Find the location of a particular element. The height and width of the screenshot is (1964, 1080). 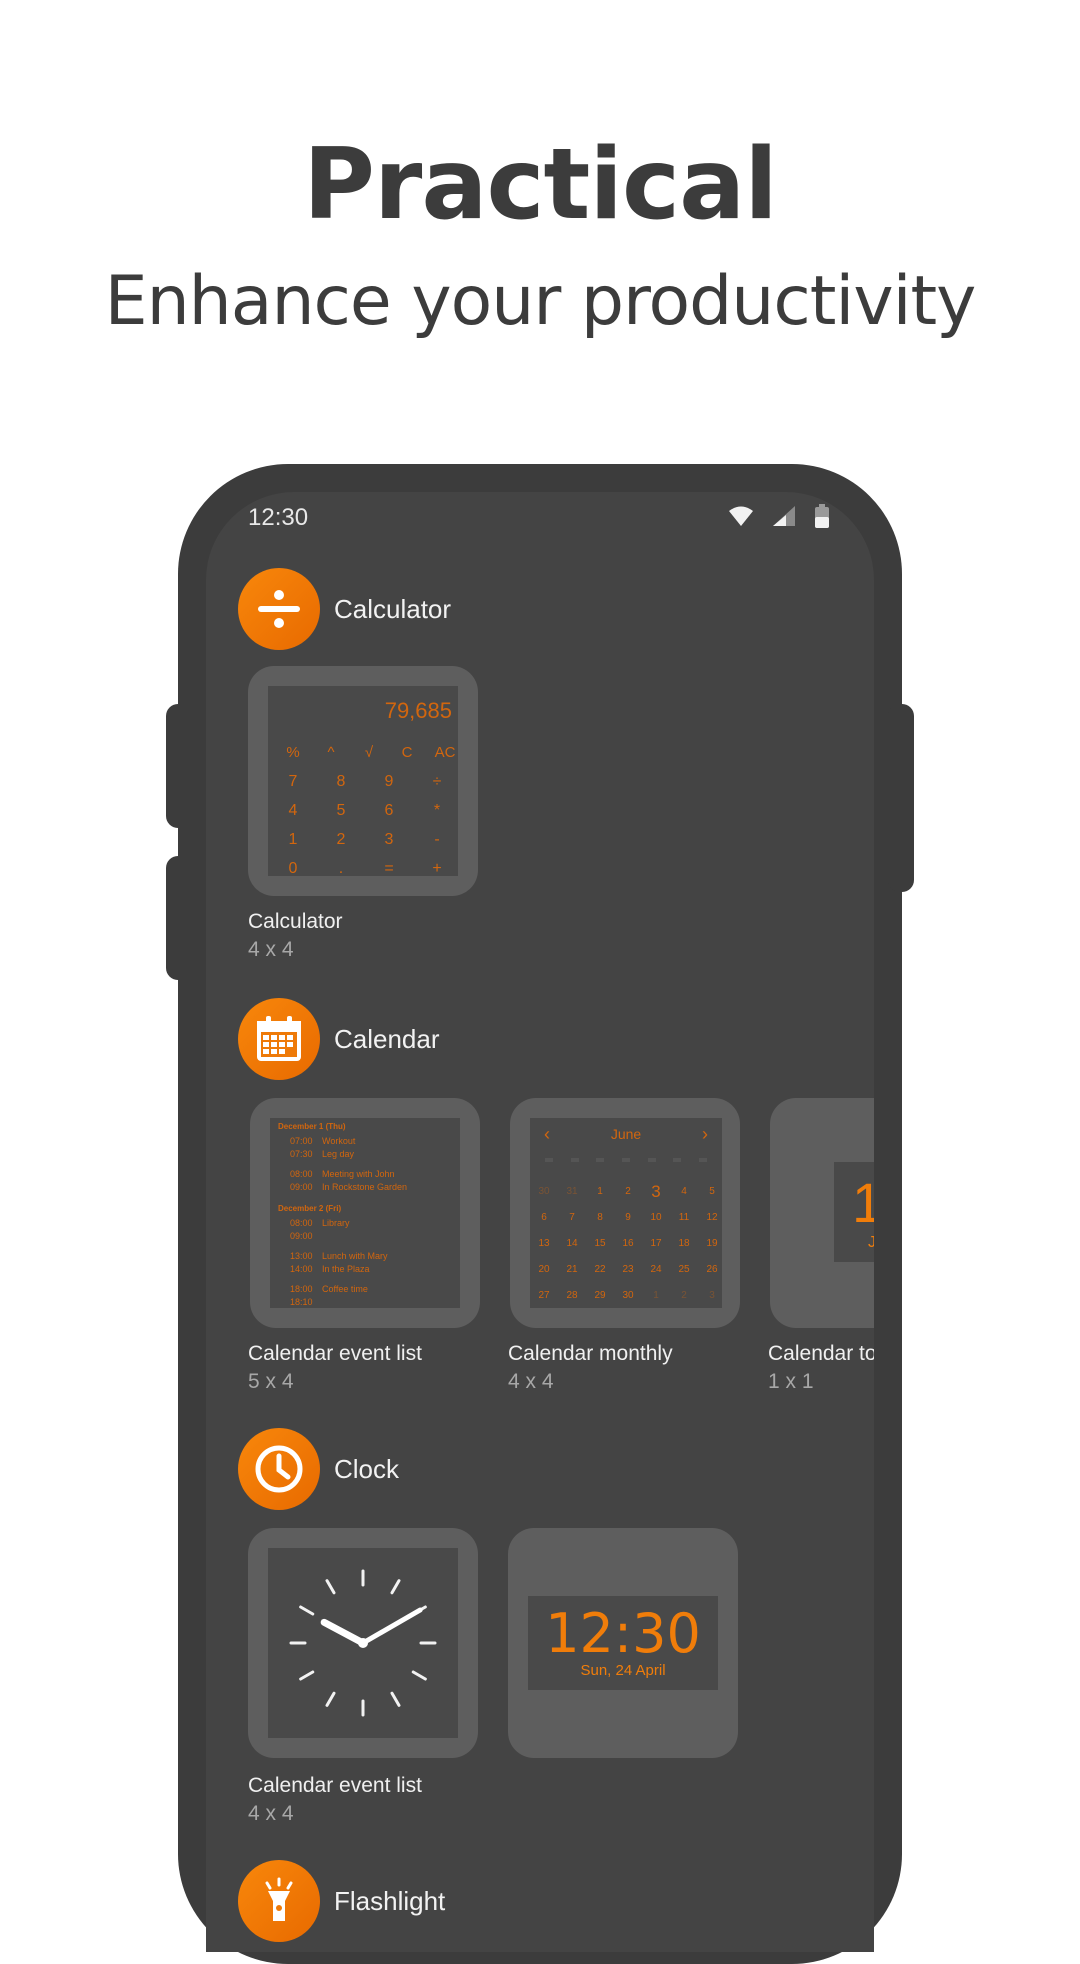

wifi-icon is located at coordinates (741, 516).